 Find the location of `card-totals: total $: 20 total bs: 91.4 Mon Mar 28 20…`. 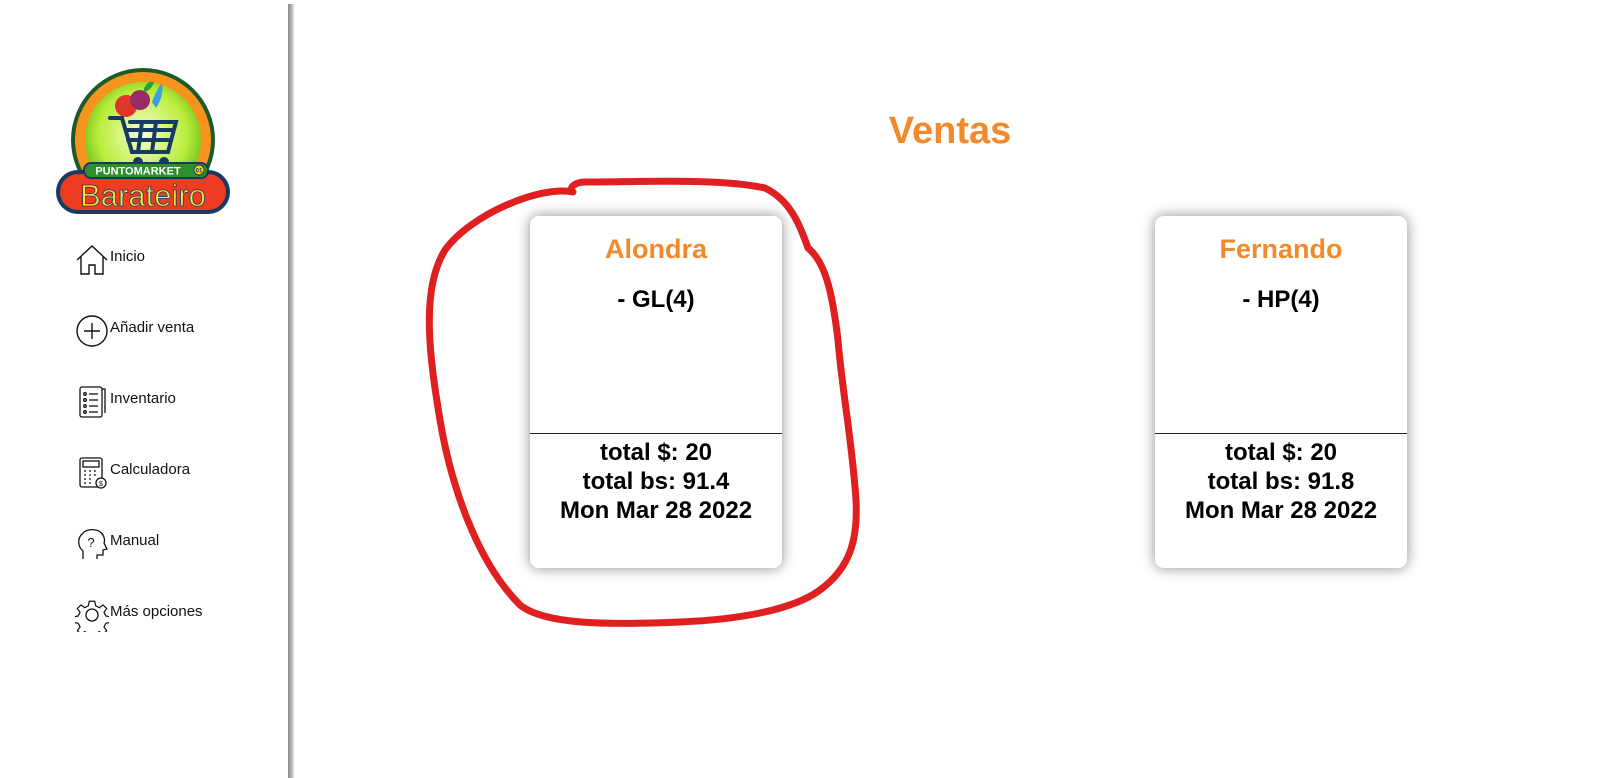

card-totals: total $: 20 total bs: 91.4 Mon Mar 28 20… is located at coordinates (656, 481).